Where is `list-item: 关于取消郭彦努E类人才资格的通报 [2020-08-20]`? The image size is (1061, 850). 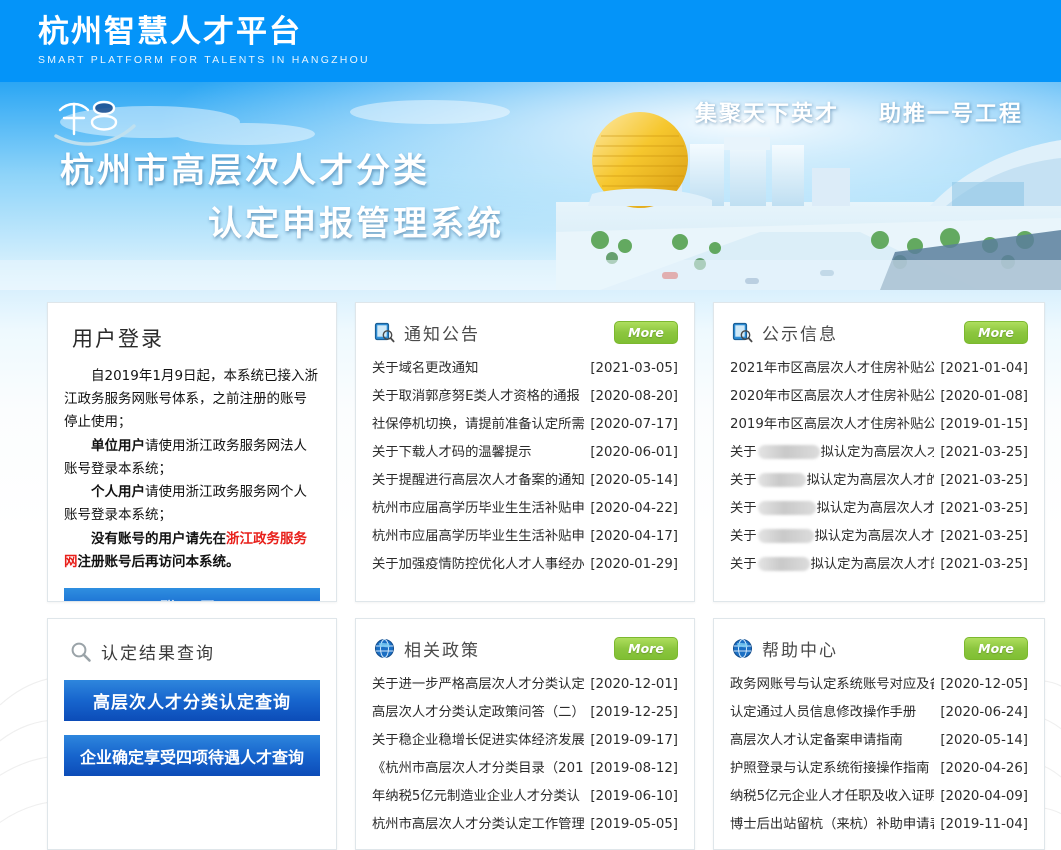
list-item: 关于取消郭彦努E类人才资格的通报 [2020-08-20] is located at coordinates (525, 397).